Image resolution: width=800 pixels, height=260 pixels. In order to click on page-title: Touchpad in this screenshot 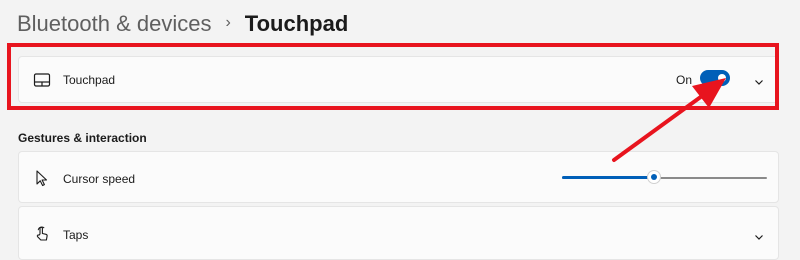, I will do `click(296, 23)`.